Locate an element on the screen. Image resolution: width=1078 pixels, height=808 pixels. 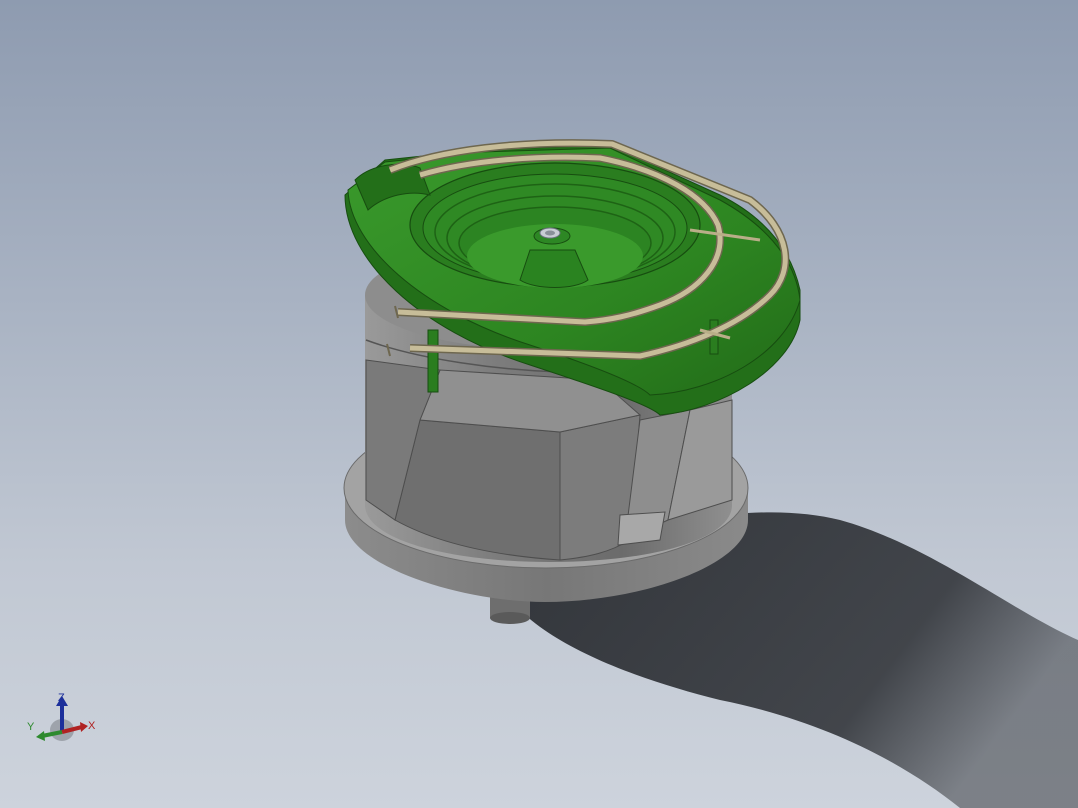
coordinate-triad: Z X Y is located at coordinates (61, 716).